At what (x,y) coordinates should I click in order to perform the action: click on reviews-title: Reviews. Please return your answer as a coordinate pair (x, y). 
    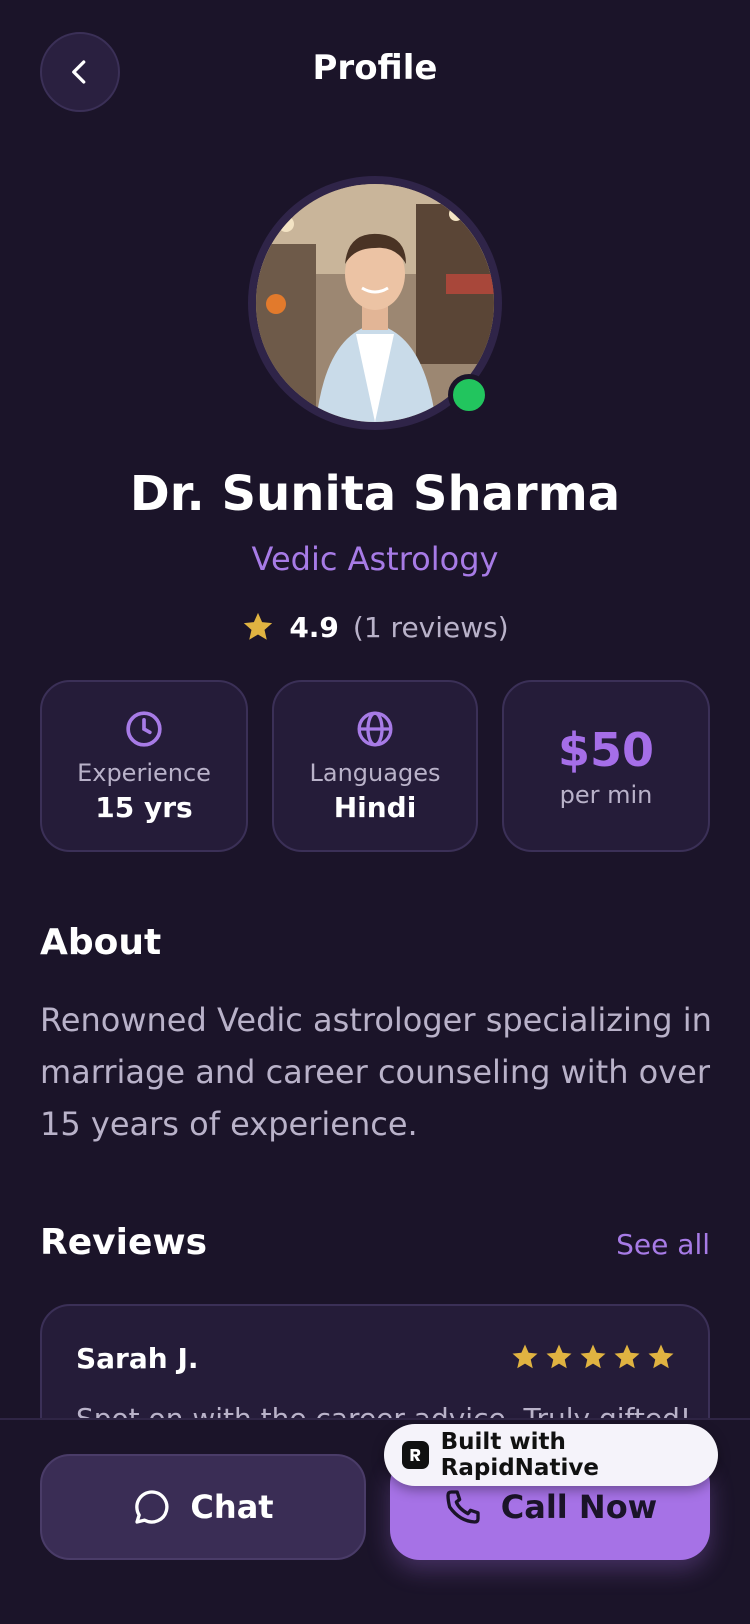
    Looking at the image, I should click on (124, 1242).